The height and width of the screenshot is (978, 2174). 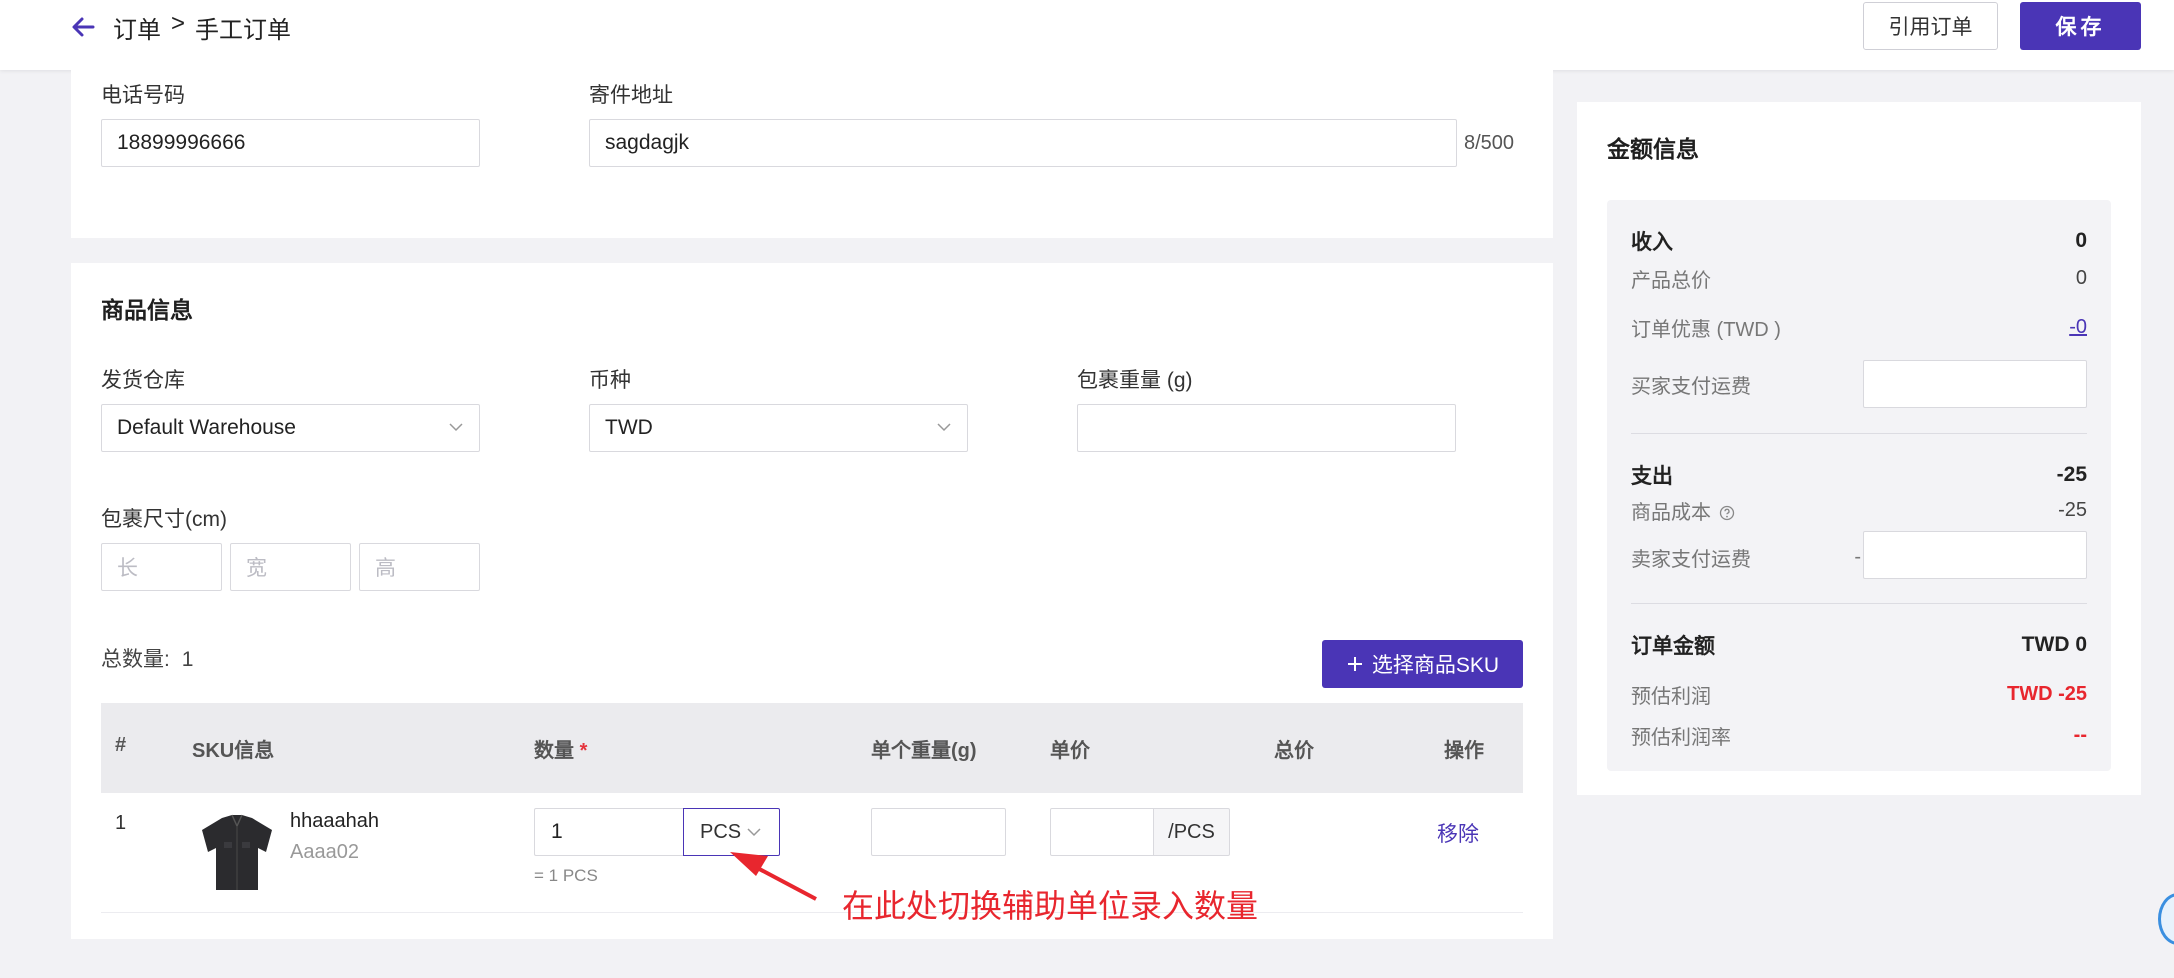 I want to click on seller-shipping-row: 卖家支付运费 -, so click(x=1746, y=557).